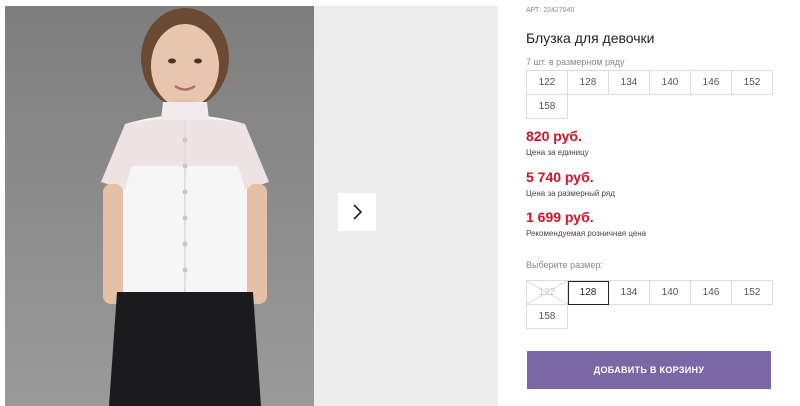 The width and height of the screenshot is (800, 406). I want to click on pack-price-label: Цена за размерный ряд, so click(570, 193).